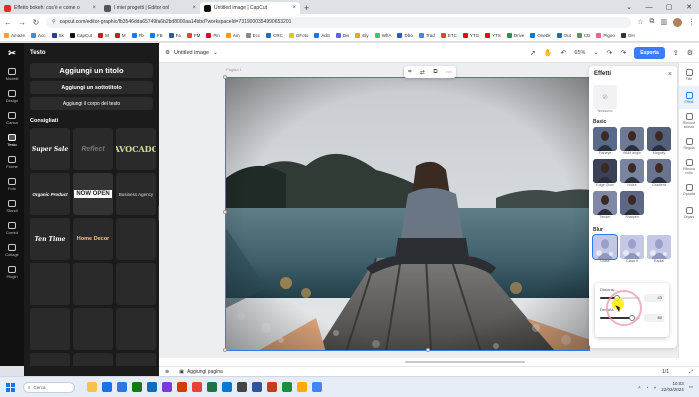  I want to click on bookmark-item: YTS, so click(493, 35).